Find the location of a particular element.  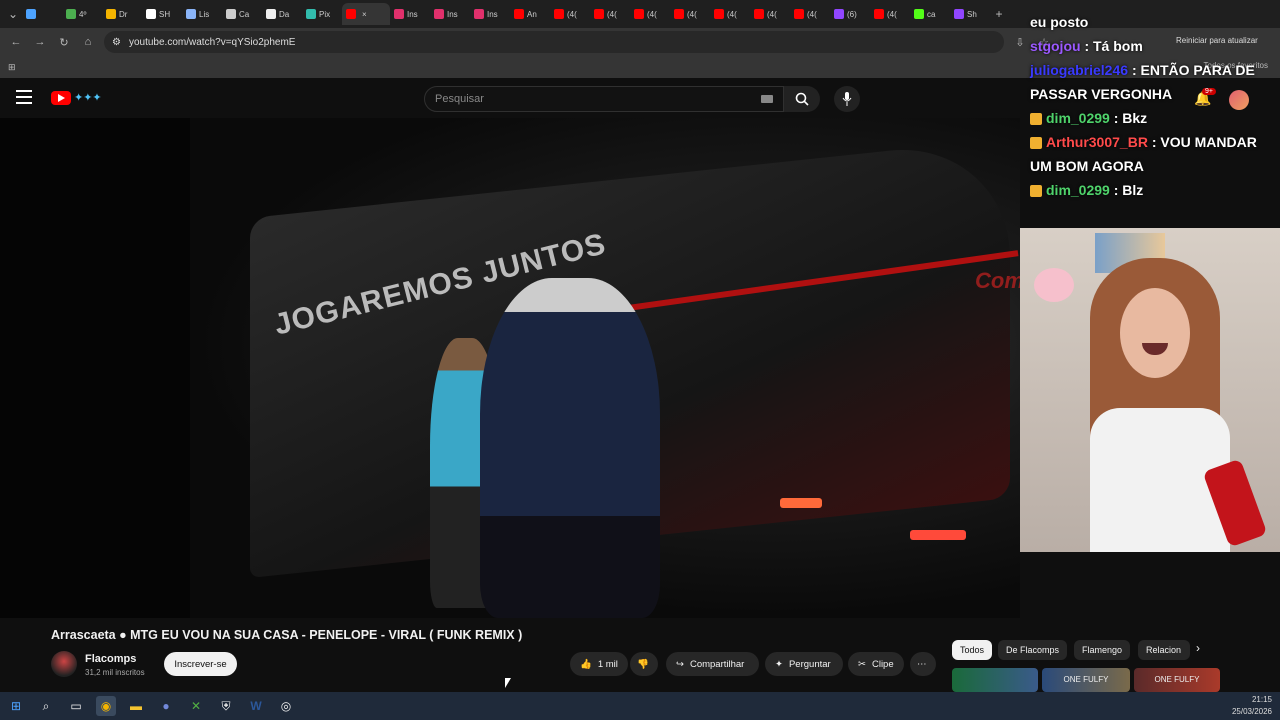

url-field: ⚙ youtube.com/watch?v=qYSio2phemE is located at coordinates (554, 42).